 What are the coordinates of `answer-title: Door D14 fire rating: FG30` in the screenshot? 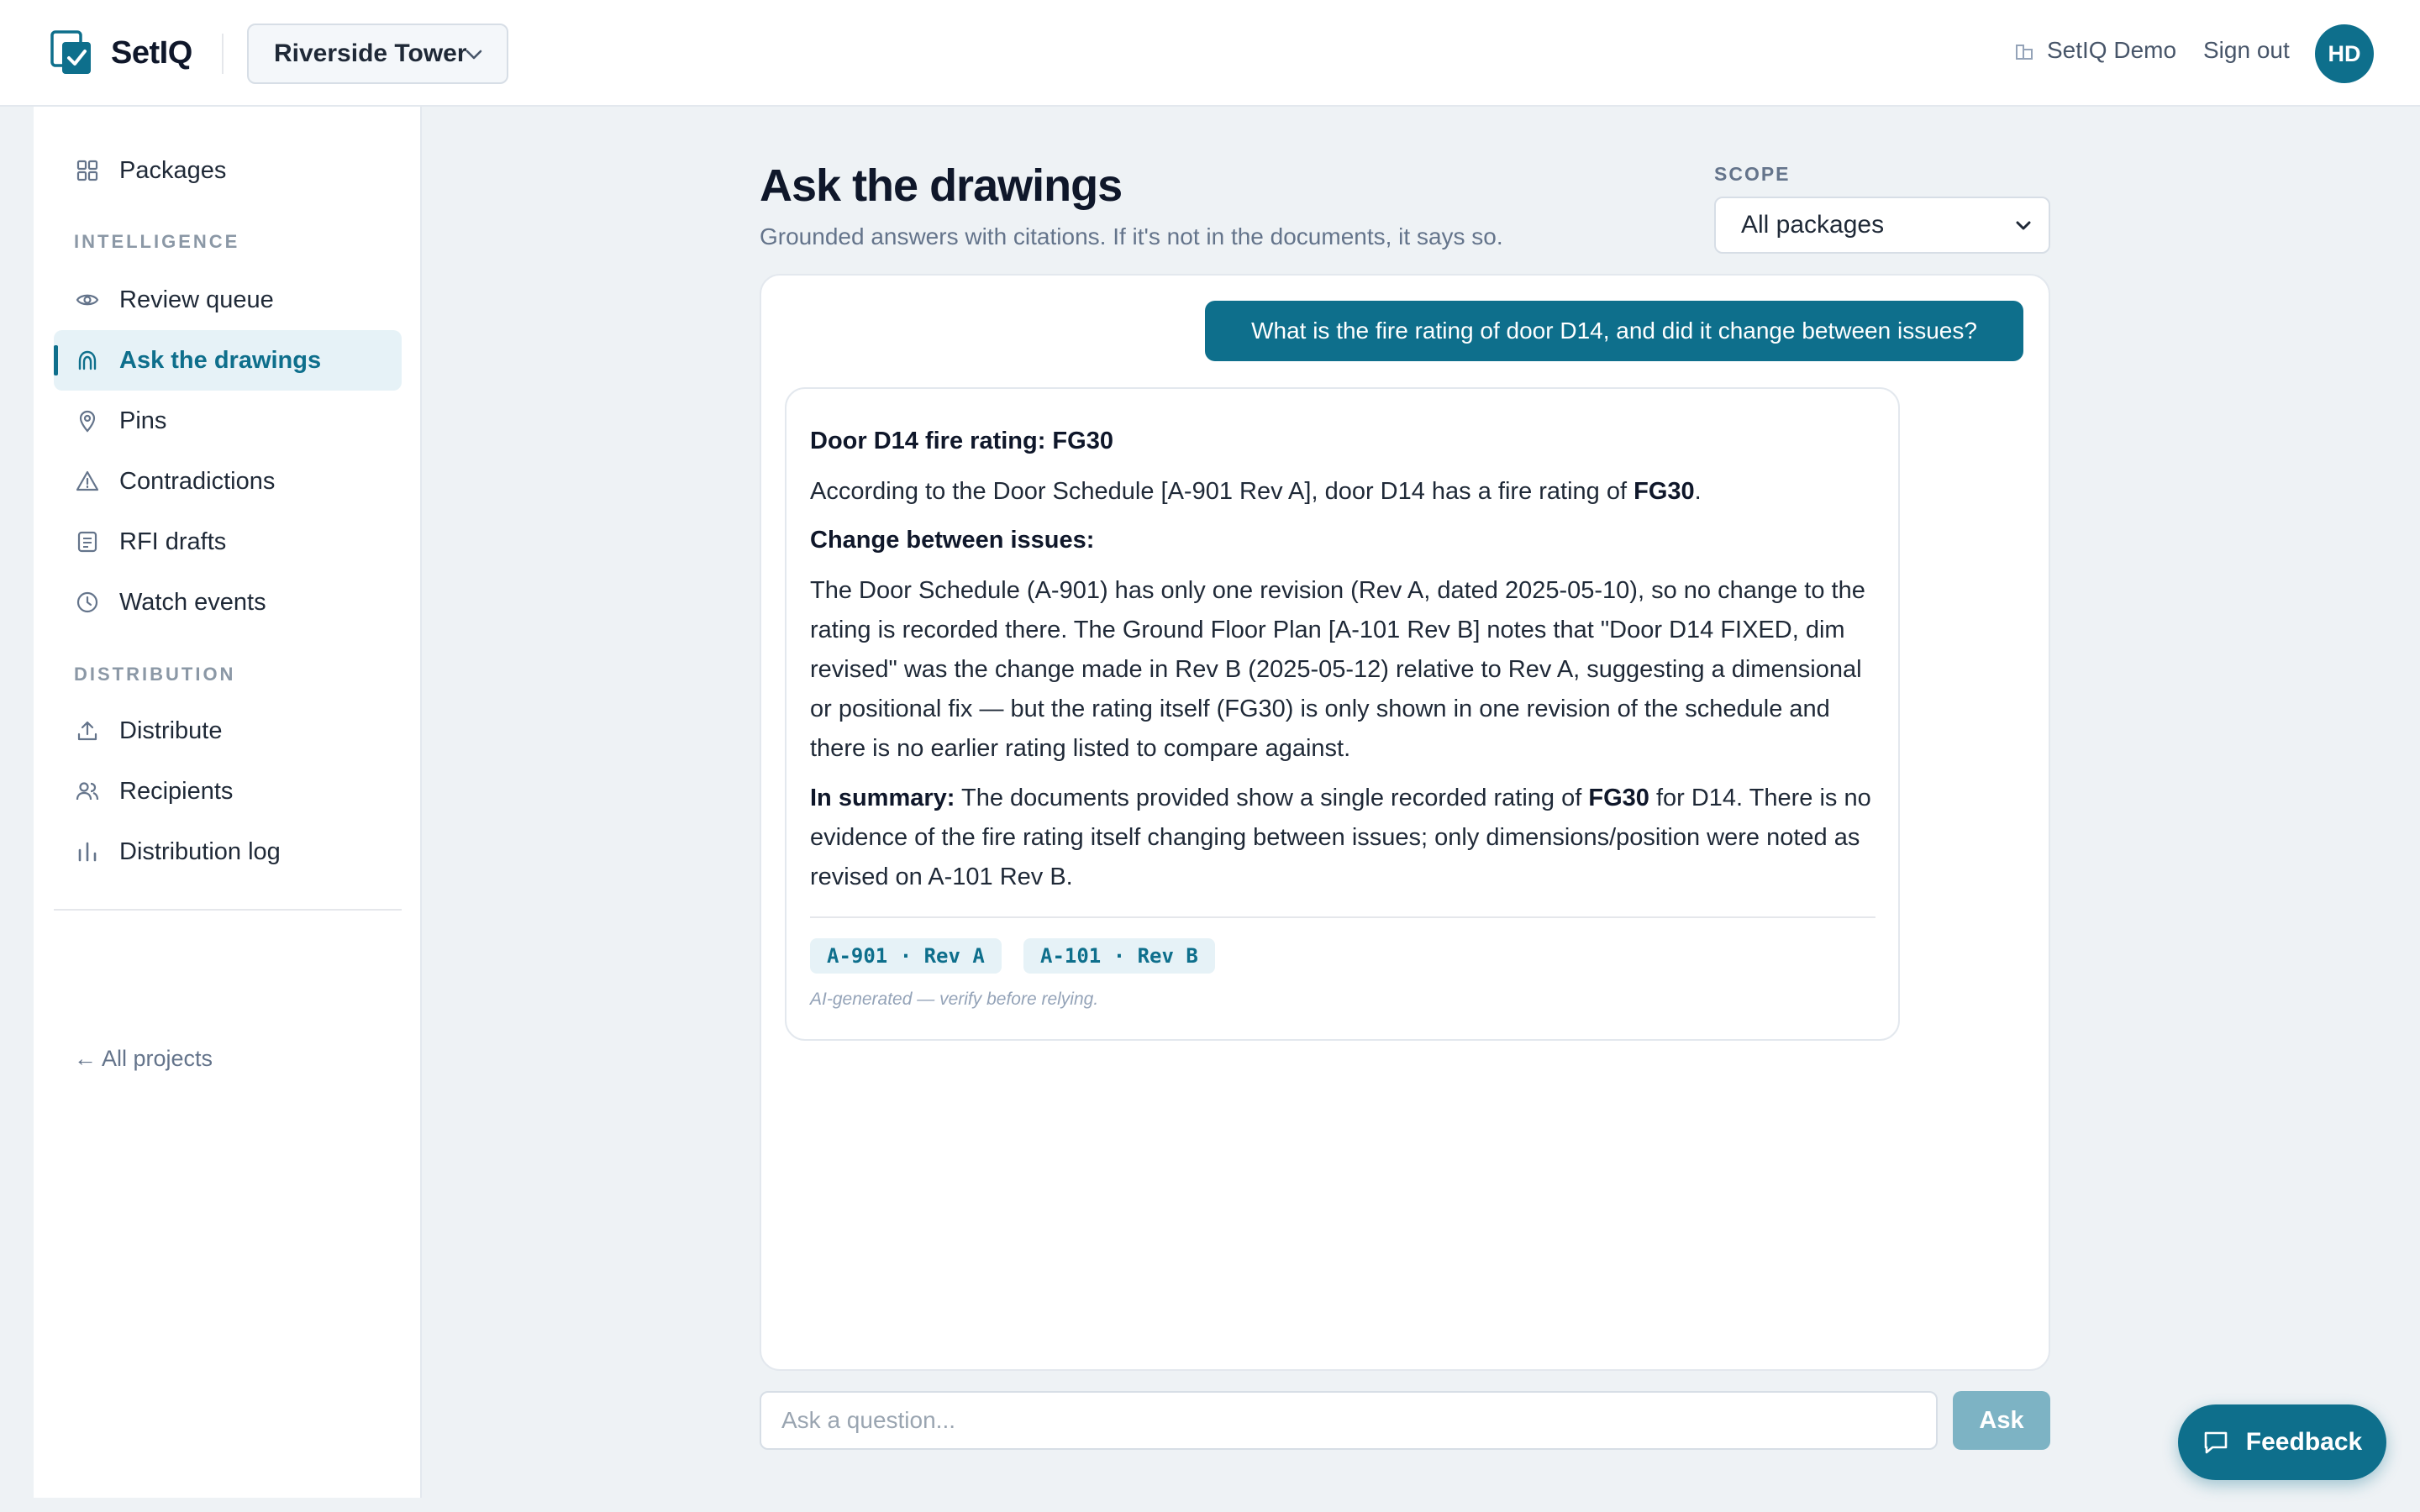 It's located at (961, 441).